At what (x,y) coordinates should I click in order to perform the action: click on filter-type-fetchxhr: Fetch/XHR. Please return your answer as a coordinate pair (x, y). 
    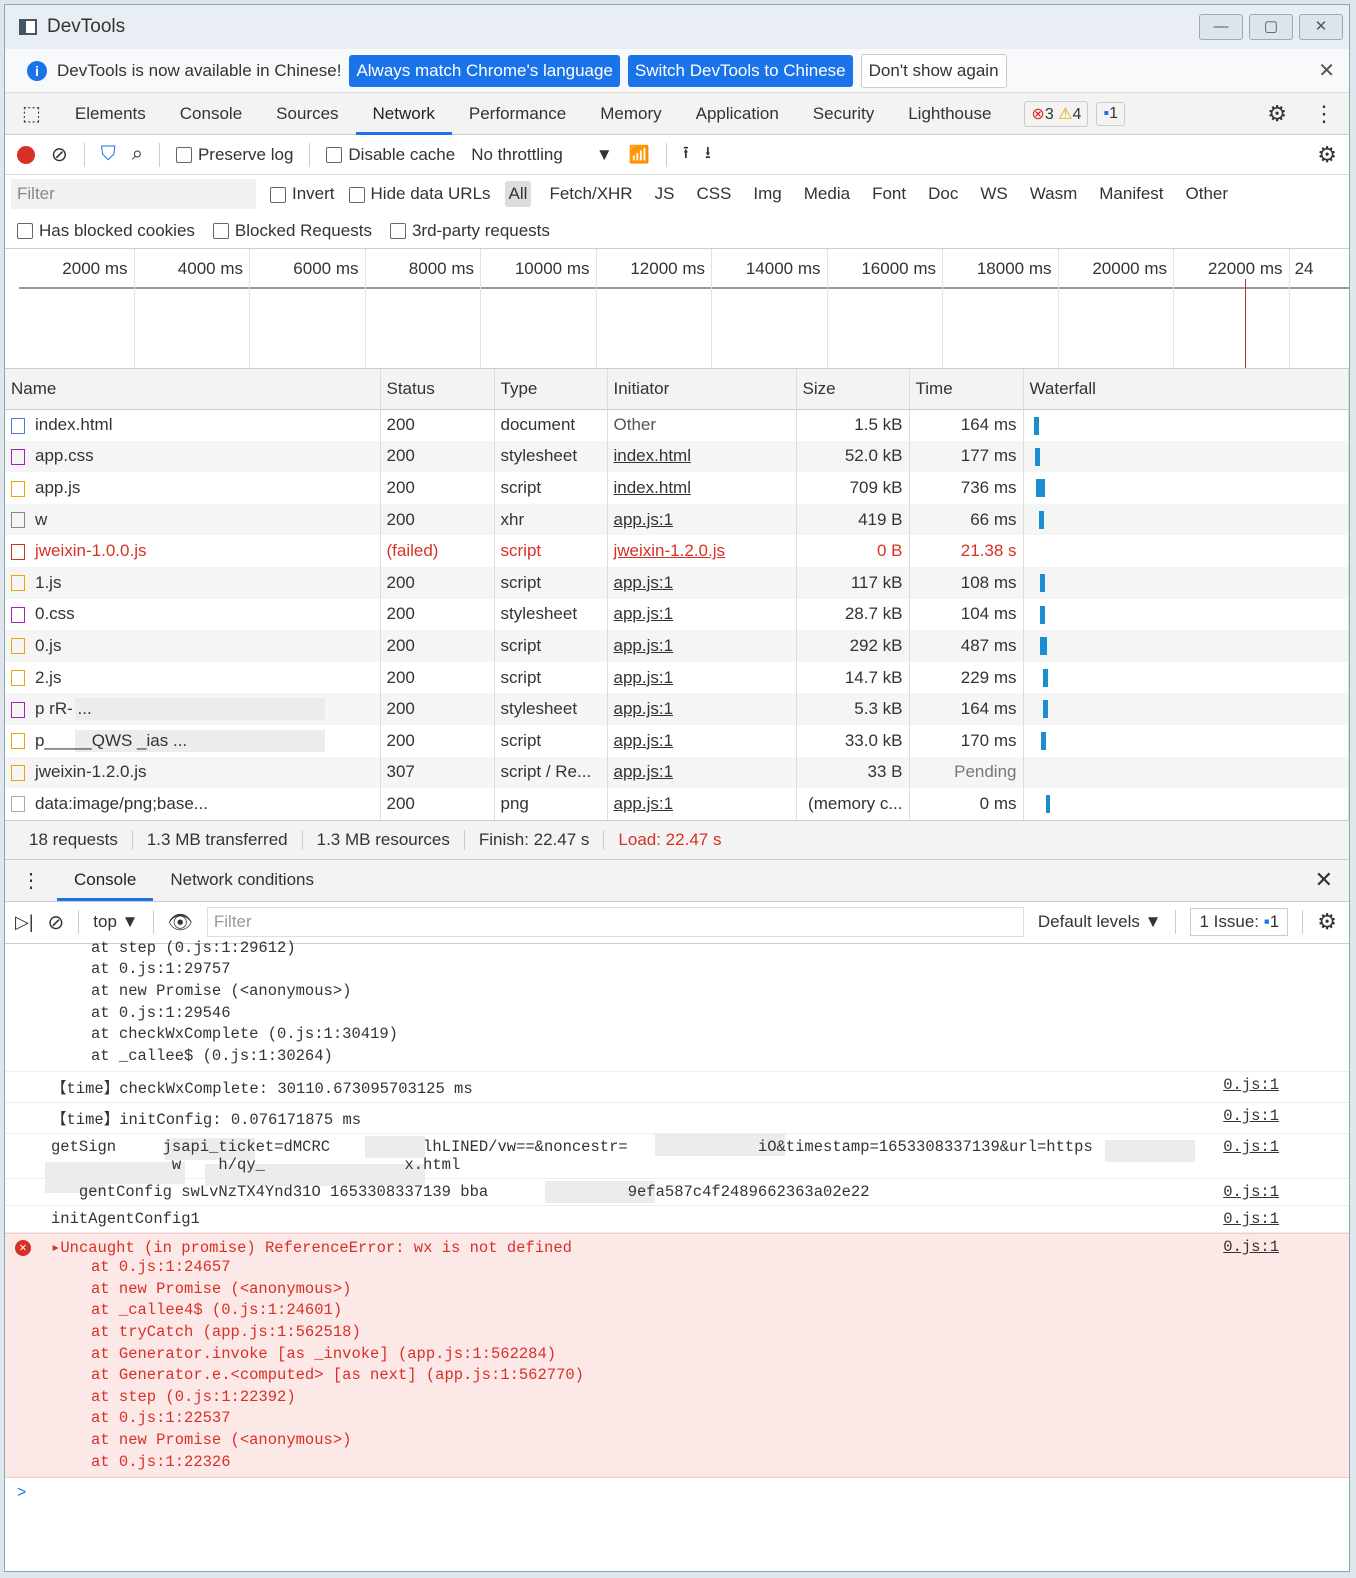
    Looking at the image, I should click on (590, 194).